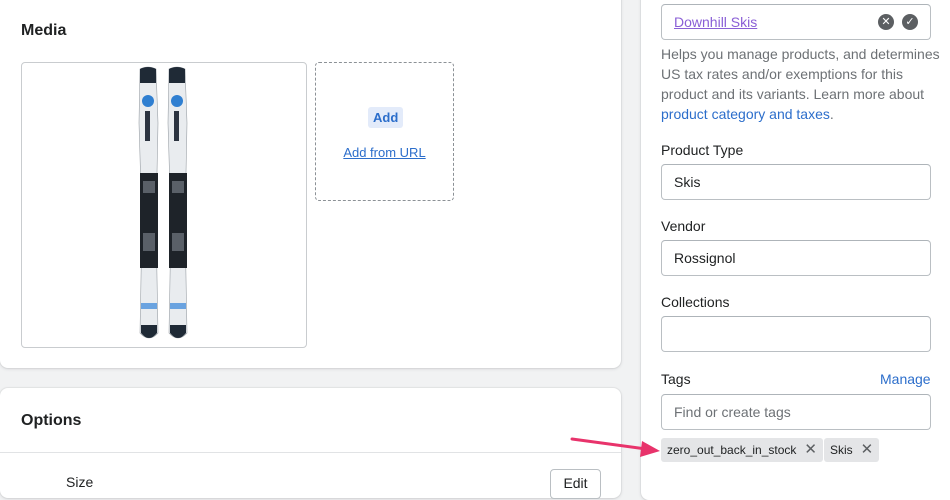  What do you see at coordinates (615, 447) in the screenshot?
I see `annotation-arrow` at bounding box center [615, 447].